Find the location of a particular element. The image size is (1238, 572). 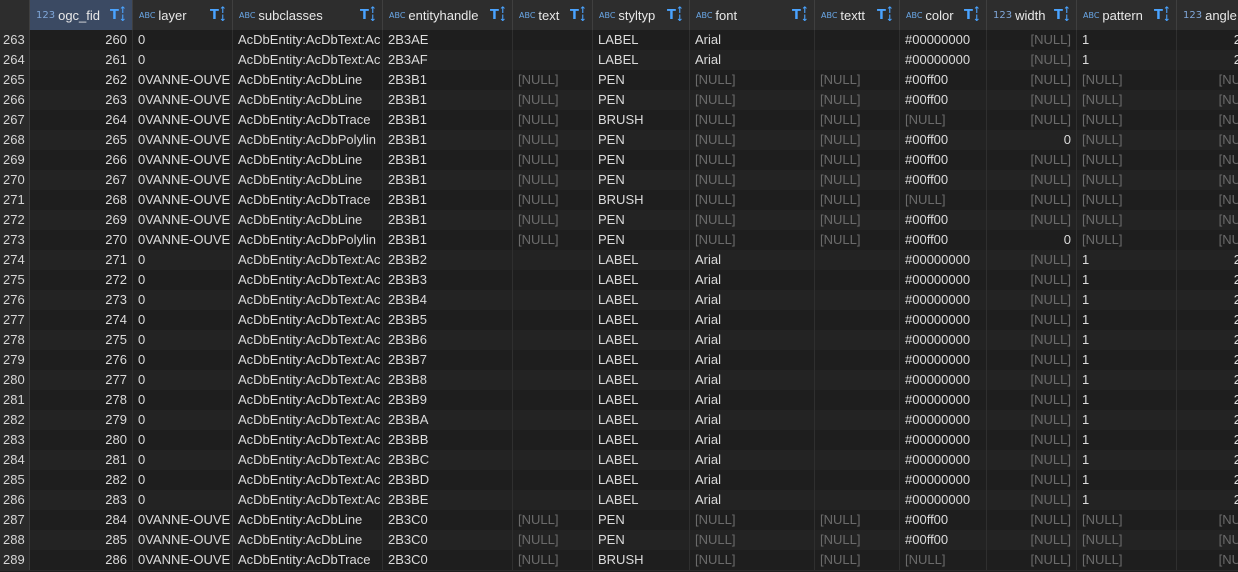

cell-ogc_fid: 268 is located at coordinates (81, 200).